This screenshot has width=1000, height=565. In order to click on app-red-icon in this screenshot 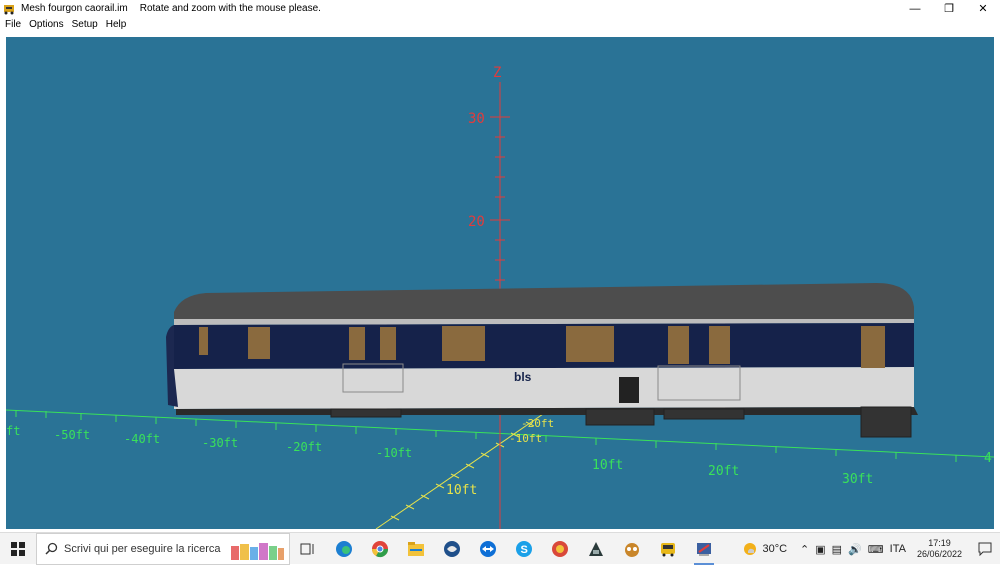, I will do `click(560, 548)`.